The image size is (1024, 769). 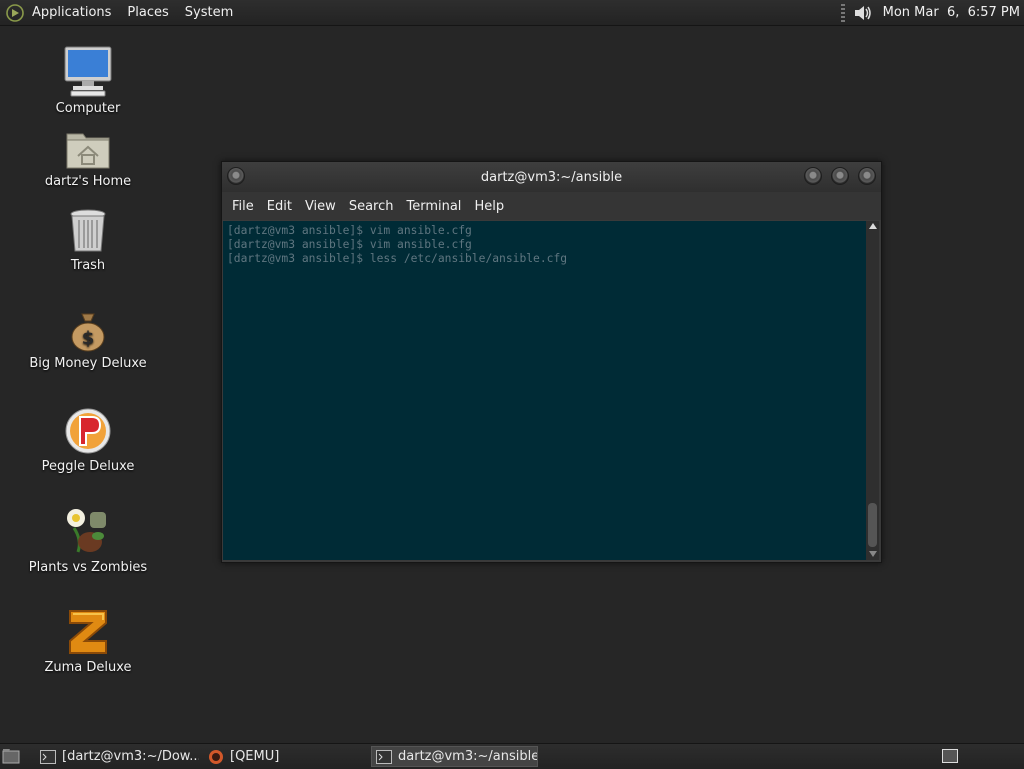 What do you see at coordinates (433, 206) in the screenshot?
I see `menu-terminal: Terminal` at bounding box center [433, 206].